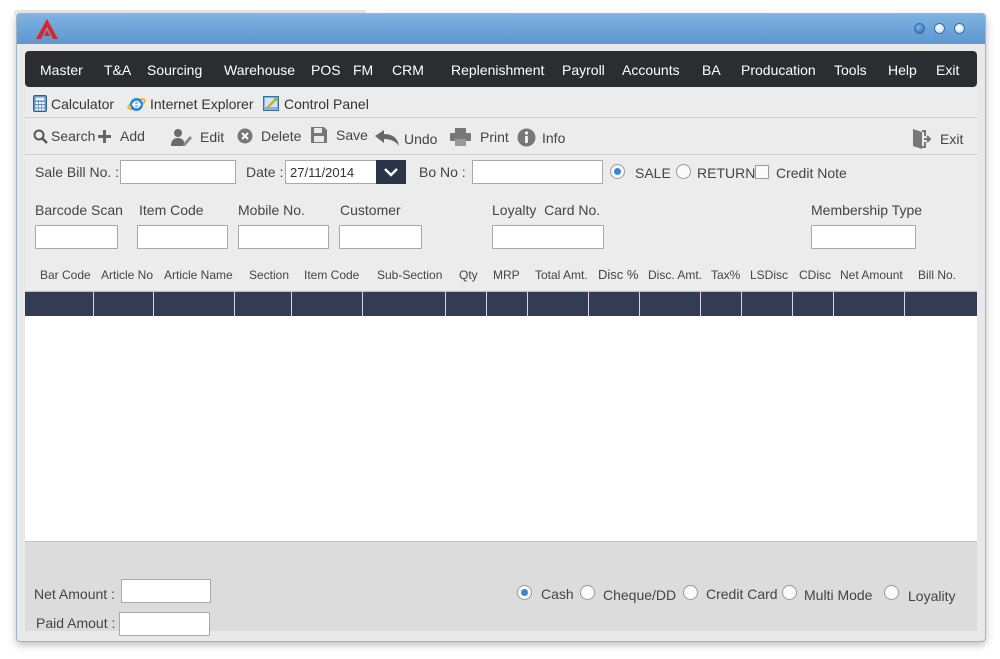  What do you see at coordinates (557, 594) in the screenshot?
I see `payment-cash-label: Cash` at bounding box center [557, 594].